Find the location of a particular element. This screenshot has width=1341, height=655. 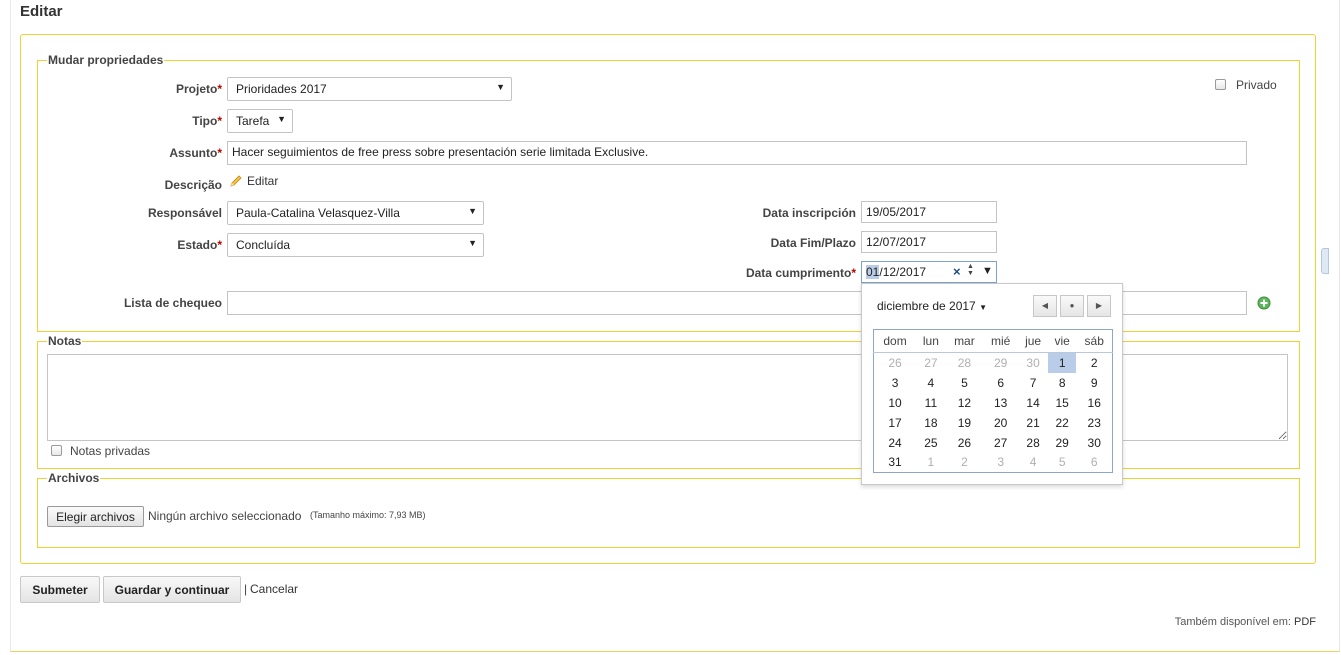

start-date-input: 19/05/2017 is located at coordinates (929, 212).